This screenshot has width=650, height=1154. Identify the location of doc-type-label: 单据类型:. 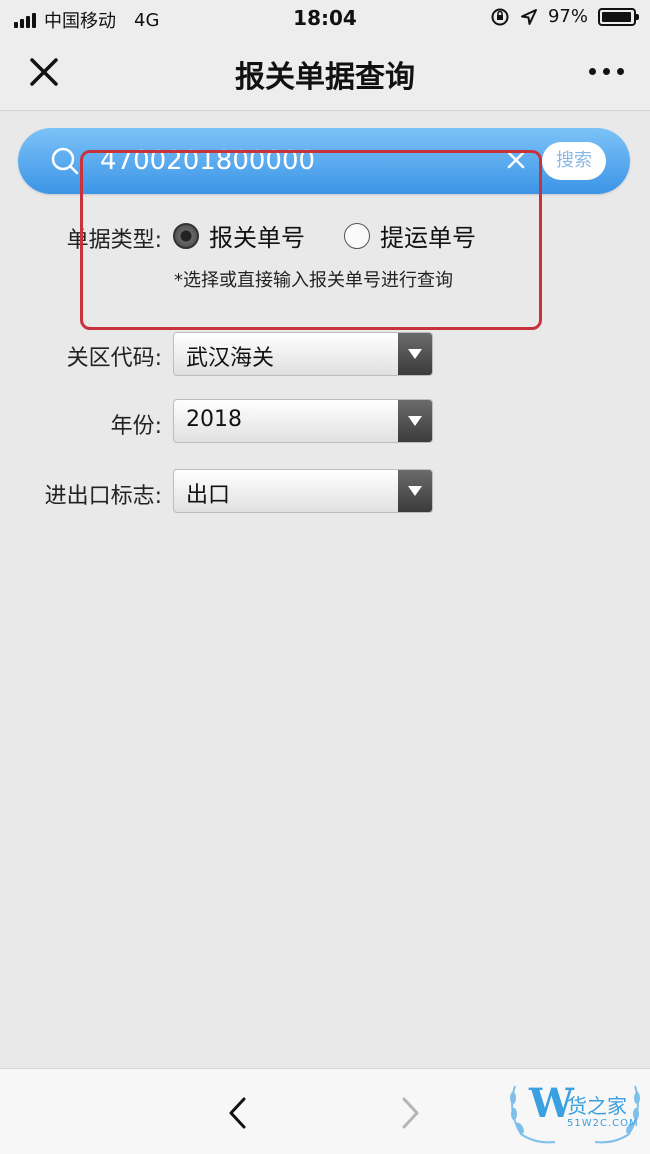
(114, 240).